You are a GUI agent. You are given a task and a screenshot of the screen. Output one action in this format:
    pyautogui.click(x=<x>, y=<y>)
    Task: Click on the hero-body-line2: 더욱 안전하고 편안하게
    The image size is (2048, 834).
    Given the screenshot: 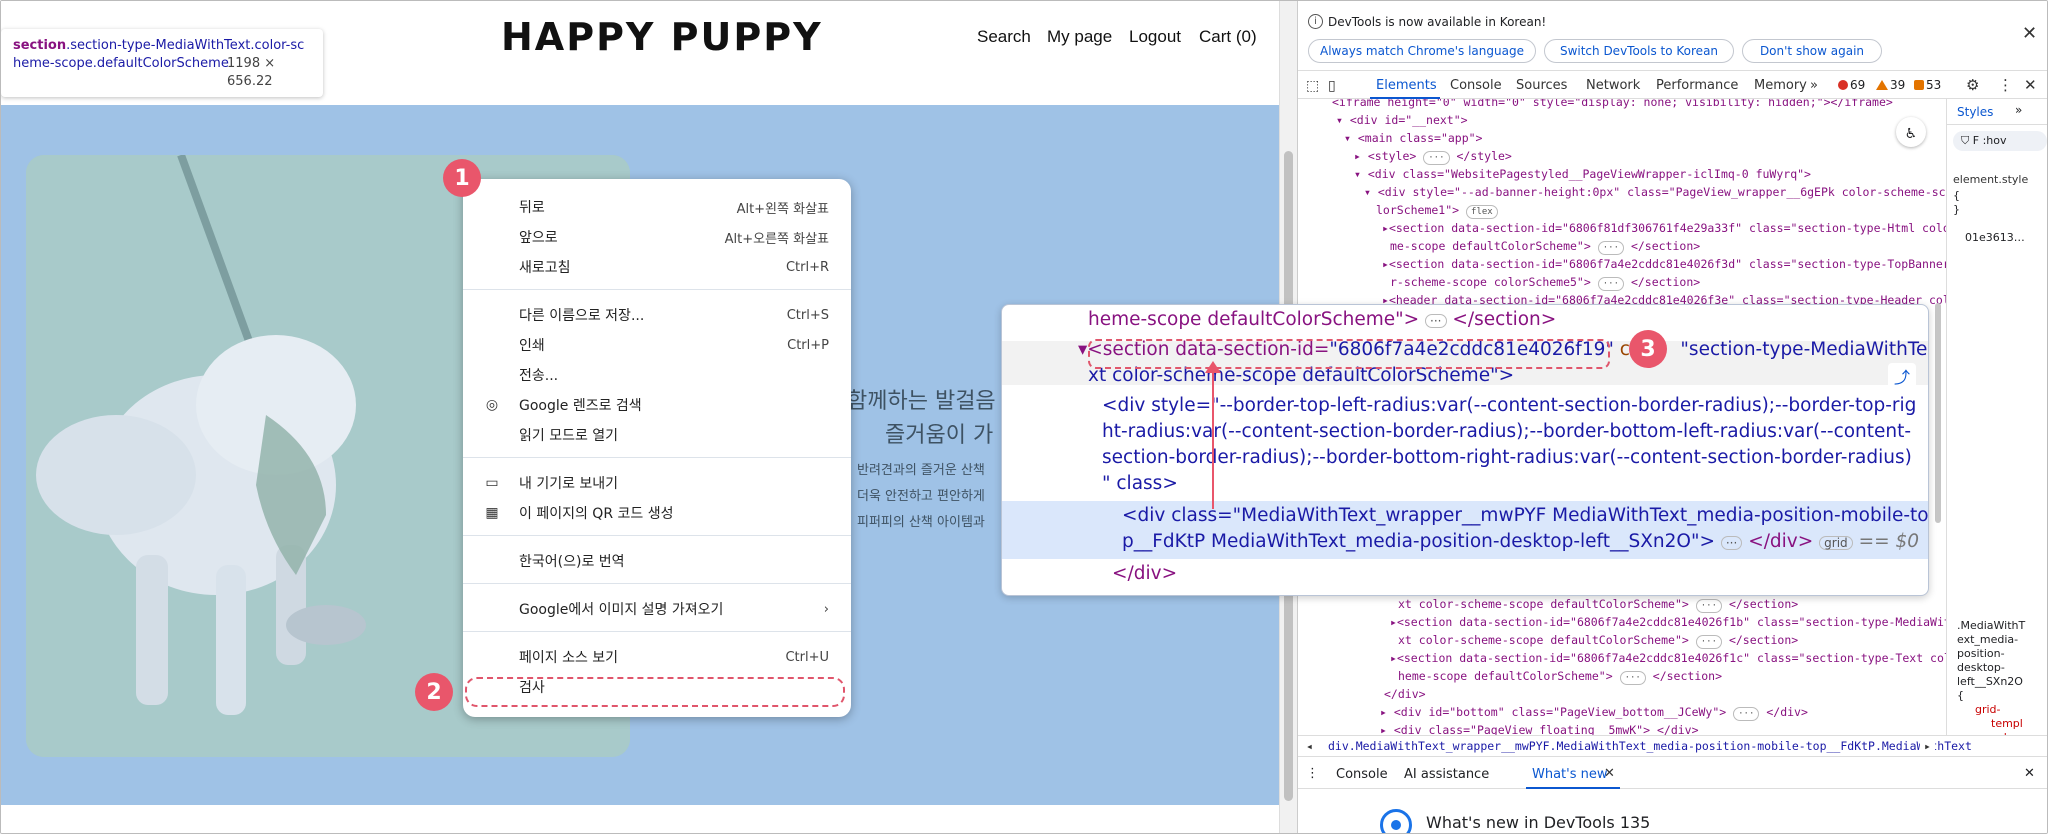 What is the action you would take?
    pyautogui.click(x=921, y=496)
    